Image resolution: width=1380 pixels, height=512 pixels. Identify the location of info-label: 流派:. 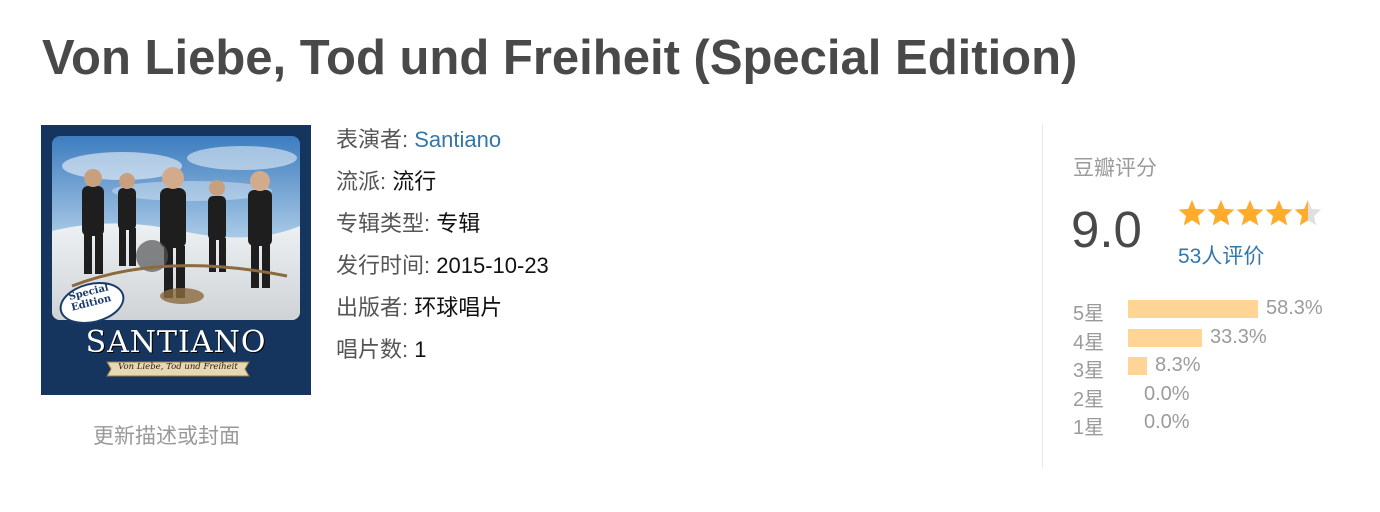
(361, 181).